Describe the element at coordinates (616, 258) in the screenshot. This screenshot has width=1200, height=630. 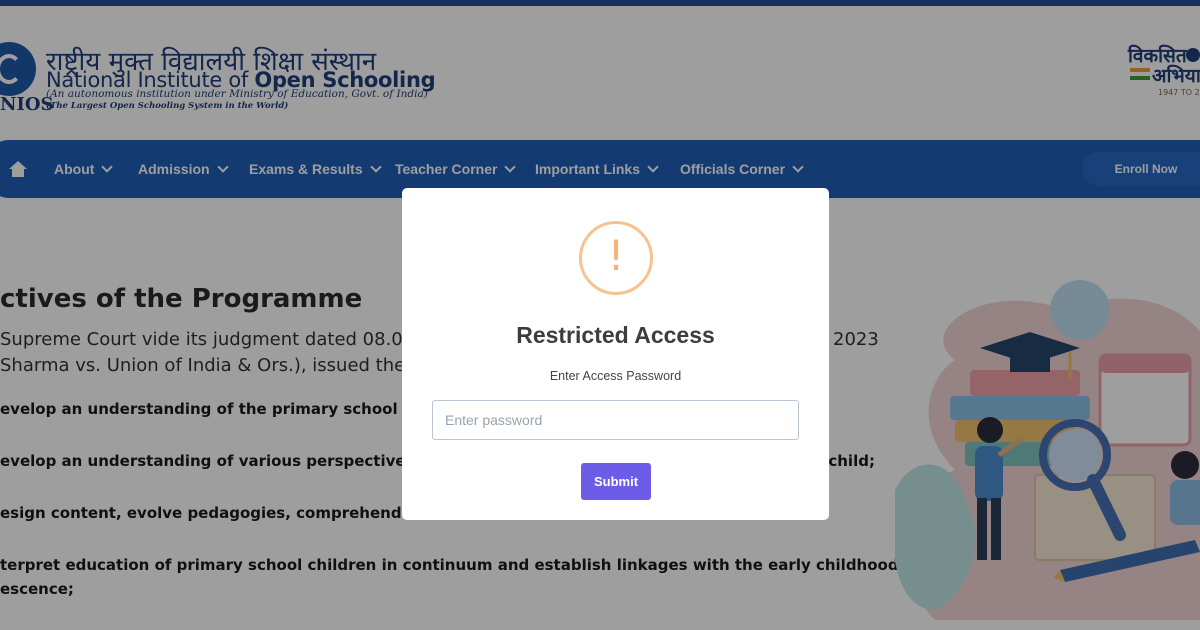
I see `warning-icon: !` at that location.